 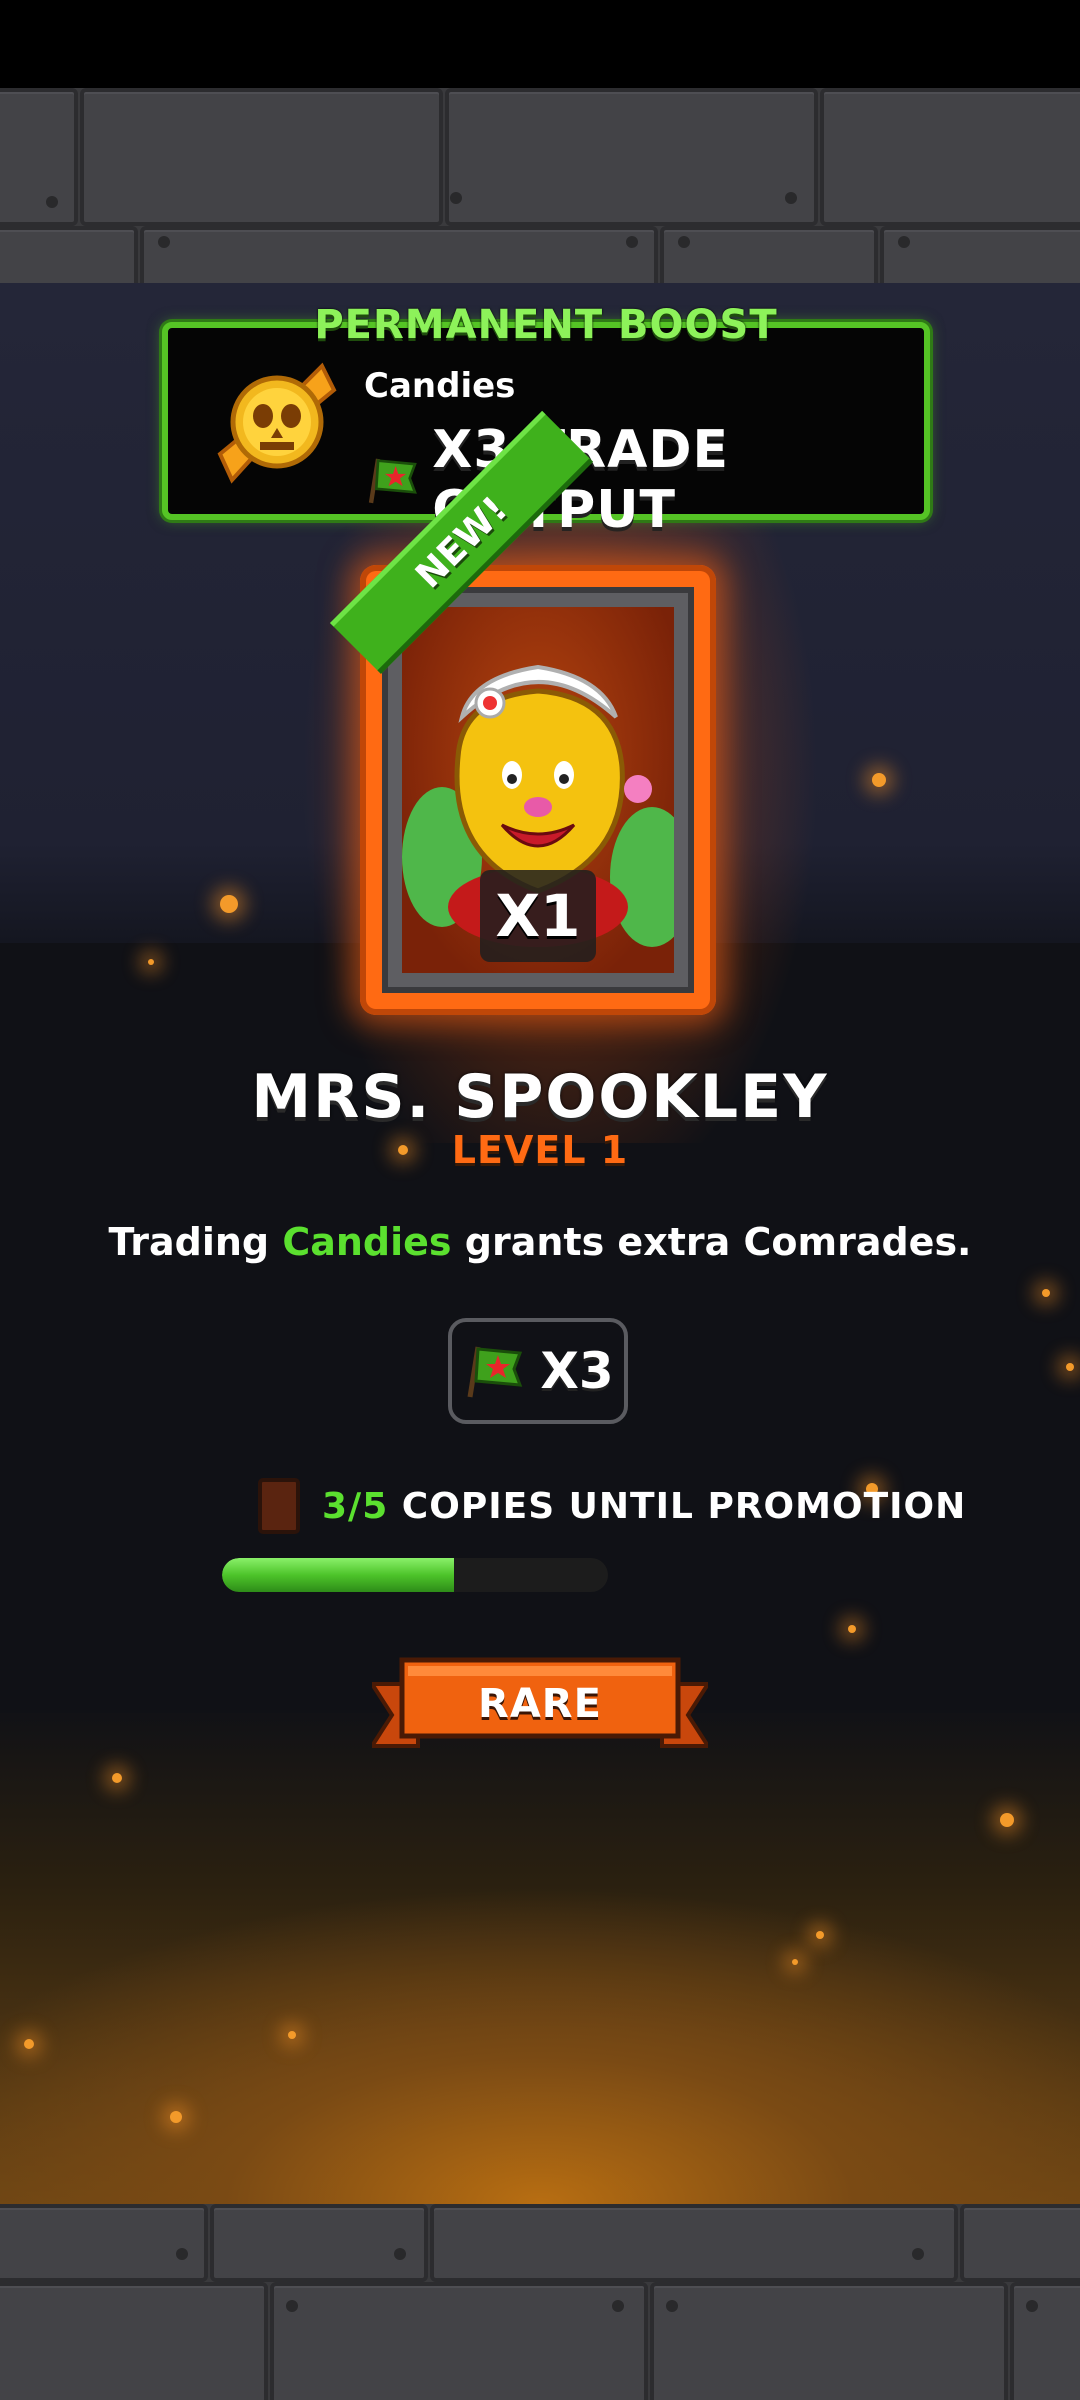 What do you see at coordinates (684, 1506) in the screenshot?
I see `promotion-label: COPIES UNTIL PROMOTION` at bounding box center [684, 1506].